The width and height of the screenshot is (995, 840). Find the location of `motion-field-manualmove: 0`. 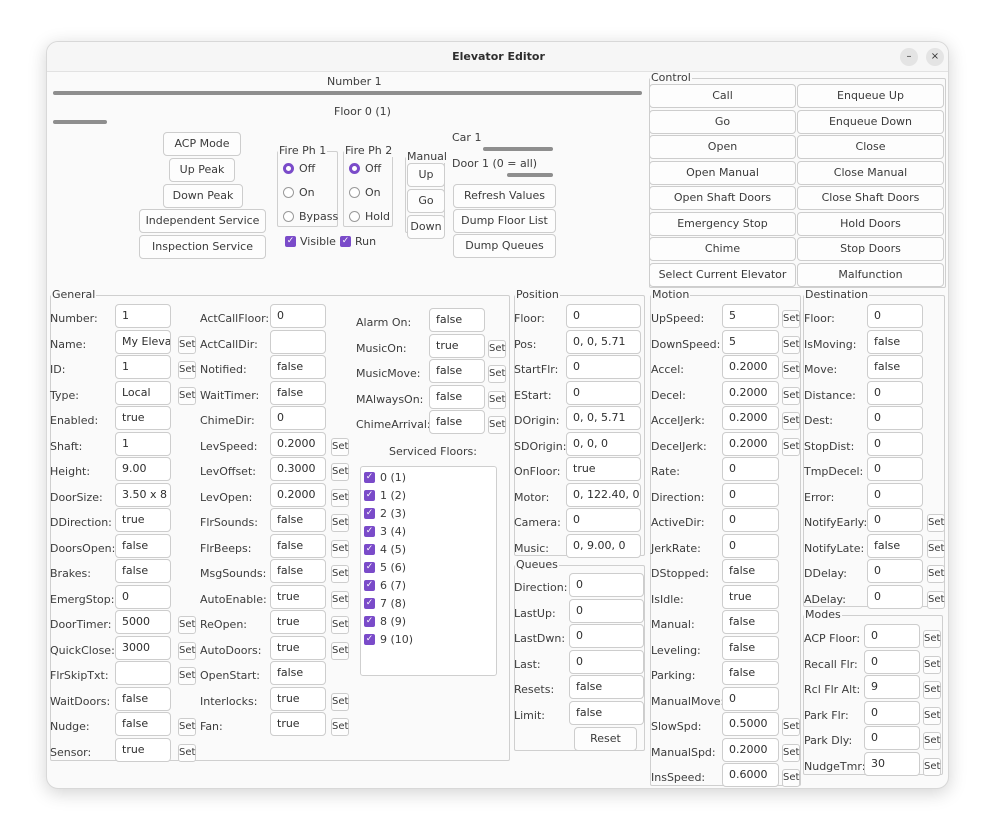

motion-field-manualmove: 0 is located at coordinates (750, 698).